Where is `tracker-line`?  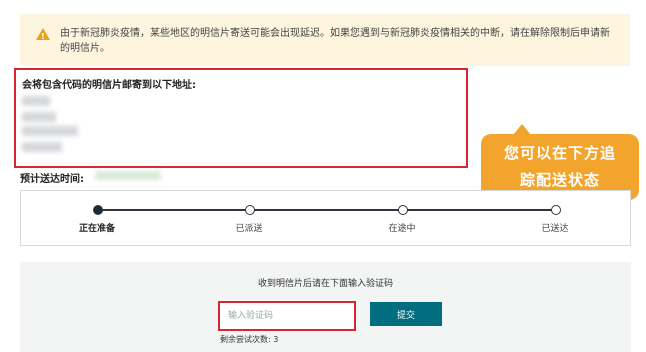 tracker-line is located at coordinates (326, 210).